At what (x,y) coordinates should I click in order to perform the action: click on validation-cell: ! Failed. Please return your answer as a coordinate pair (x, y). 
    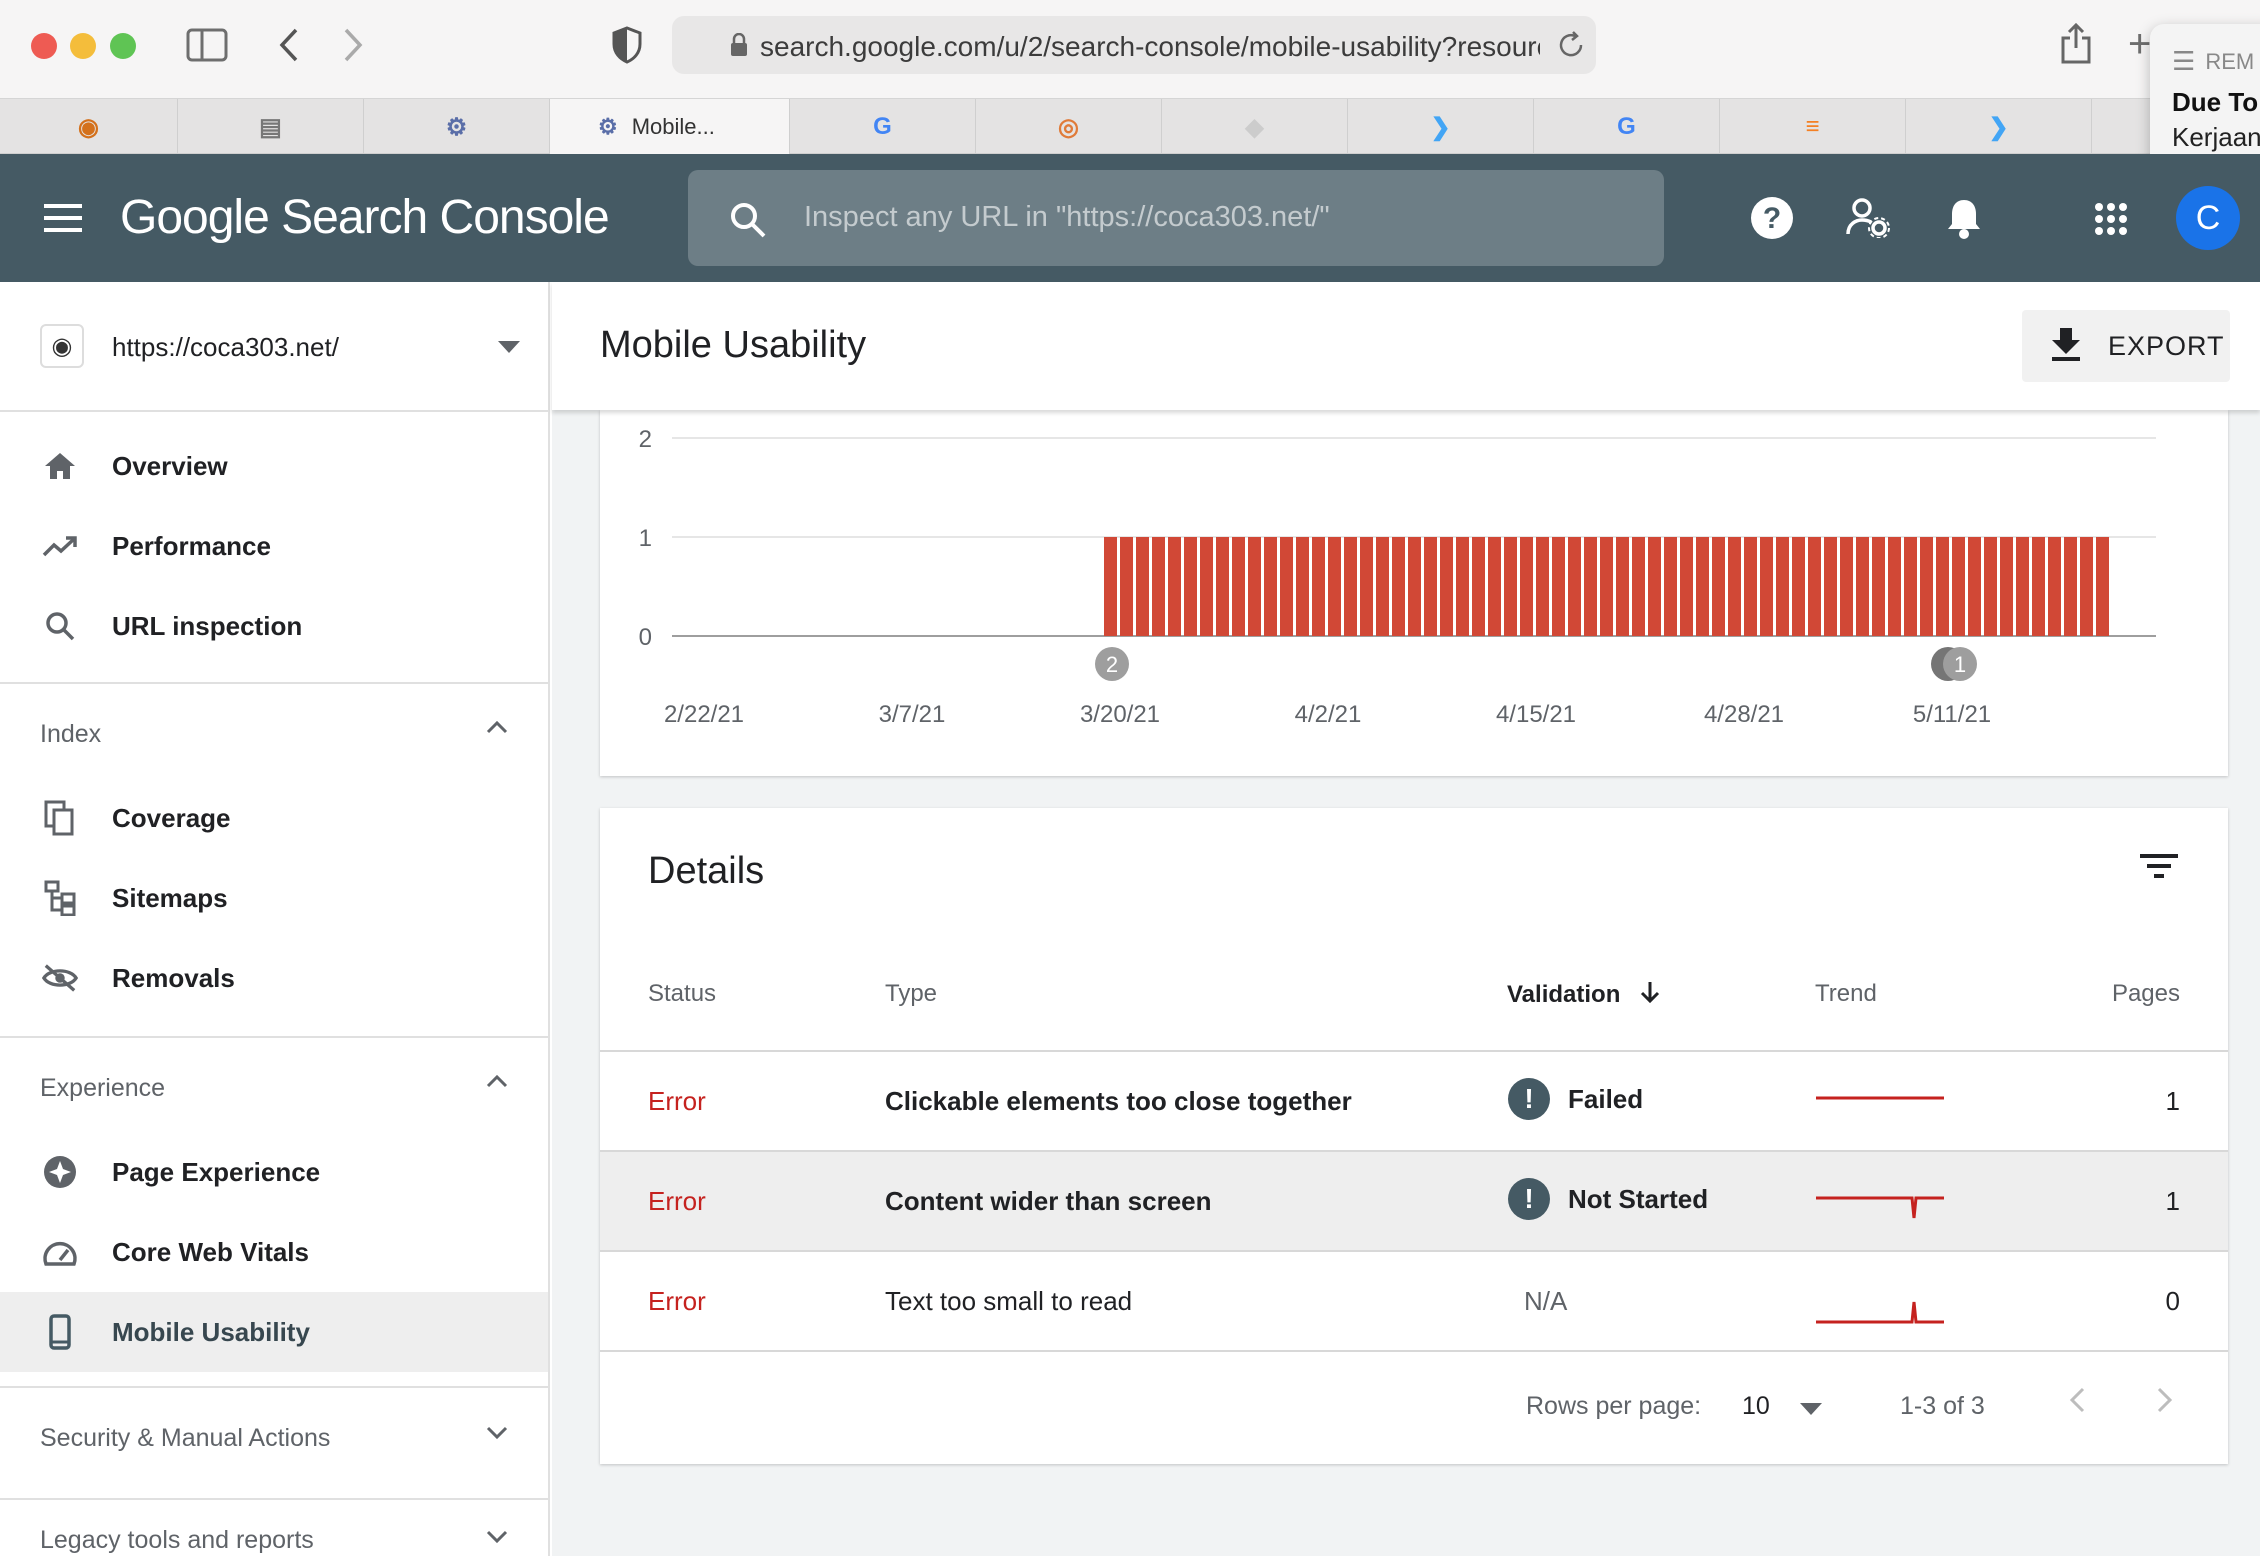
    Looking at the image, I should click on (1575, 1099).